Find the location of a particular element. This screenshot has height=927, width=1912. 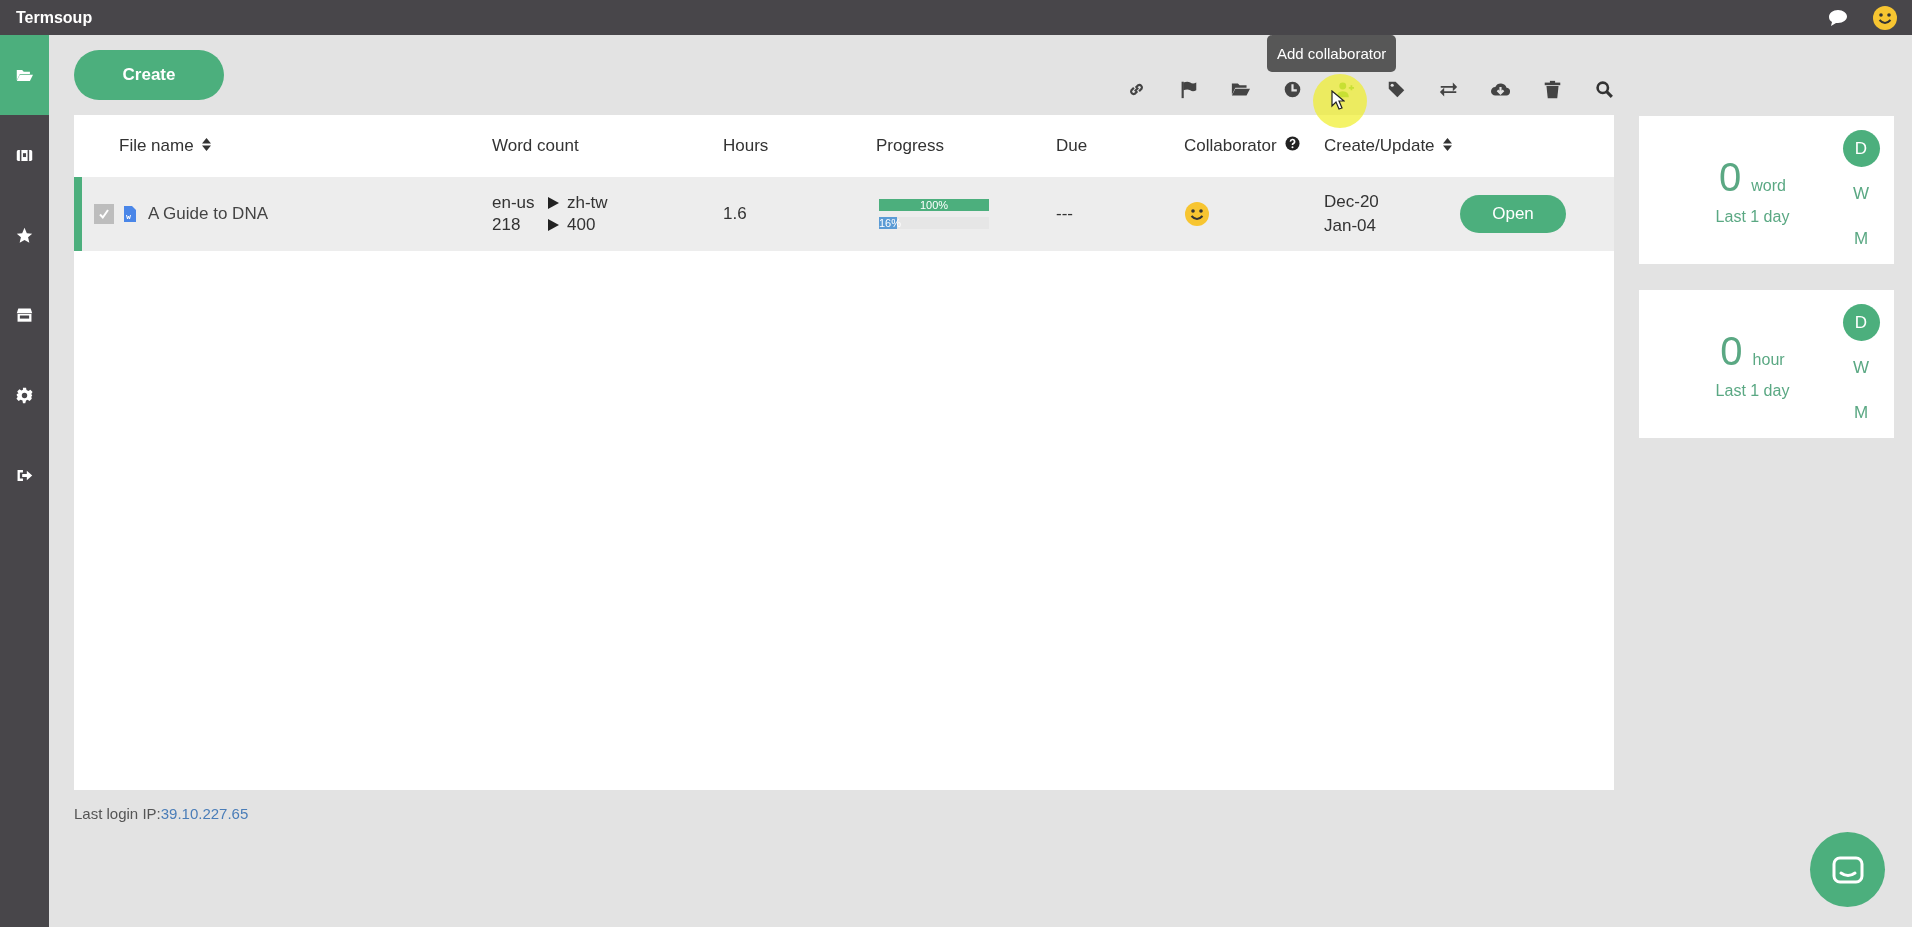

create-button: Create is located at coordinates (149, 75).